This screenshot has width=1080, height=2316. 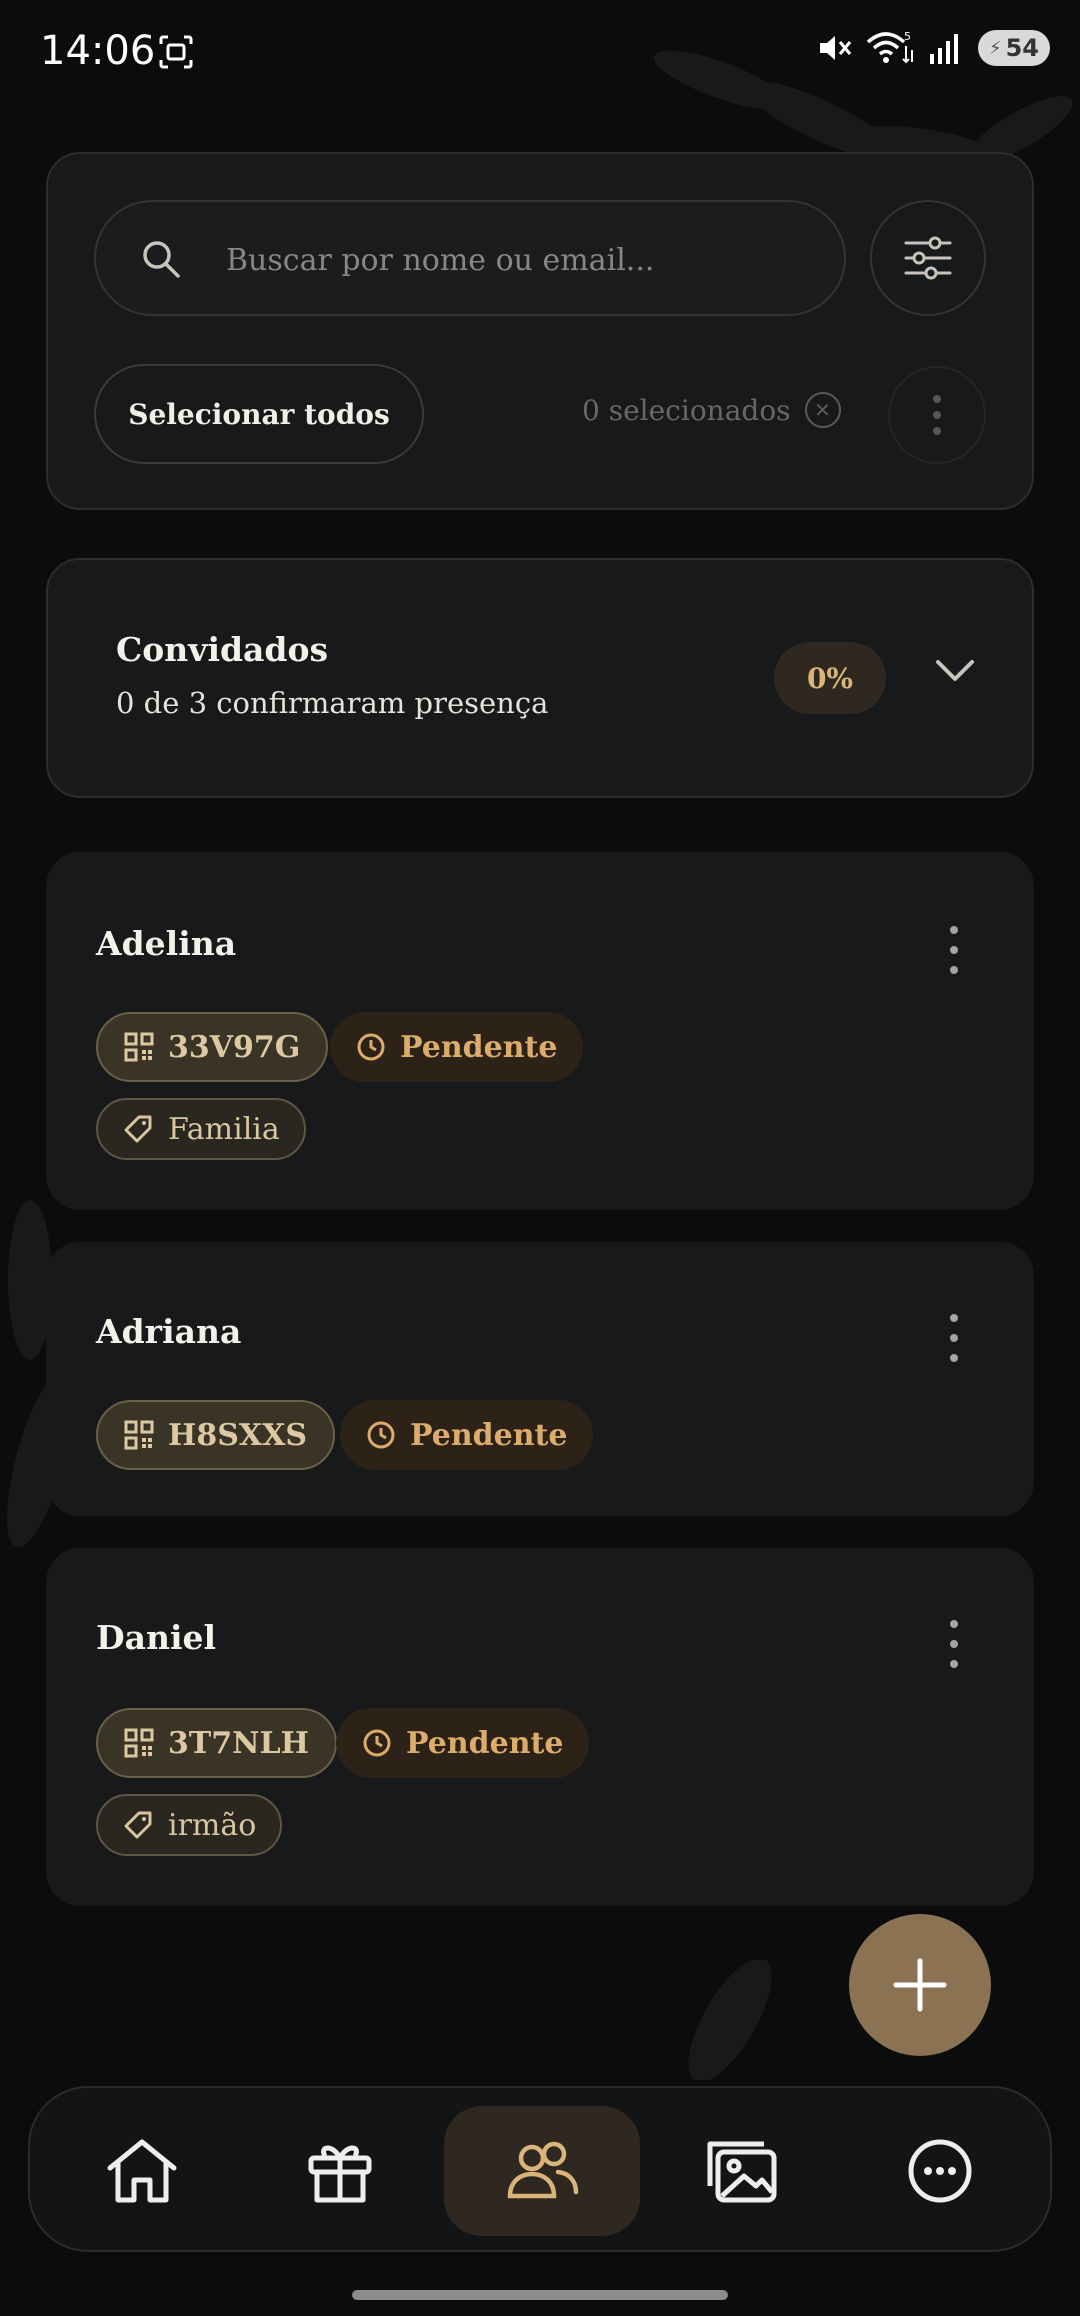 I want to click on invite-code-chip: H8SXXS, so click(x=216, y=1435).